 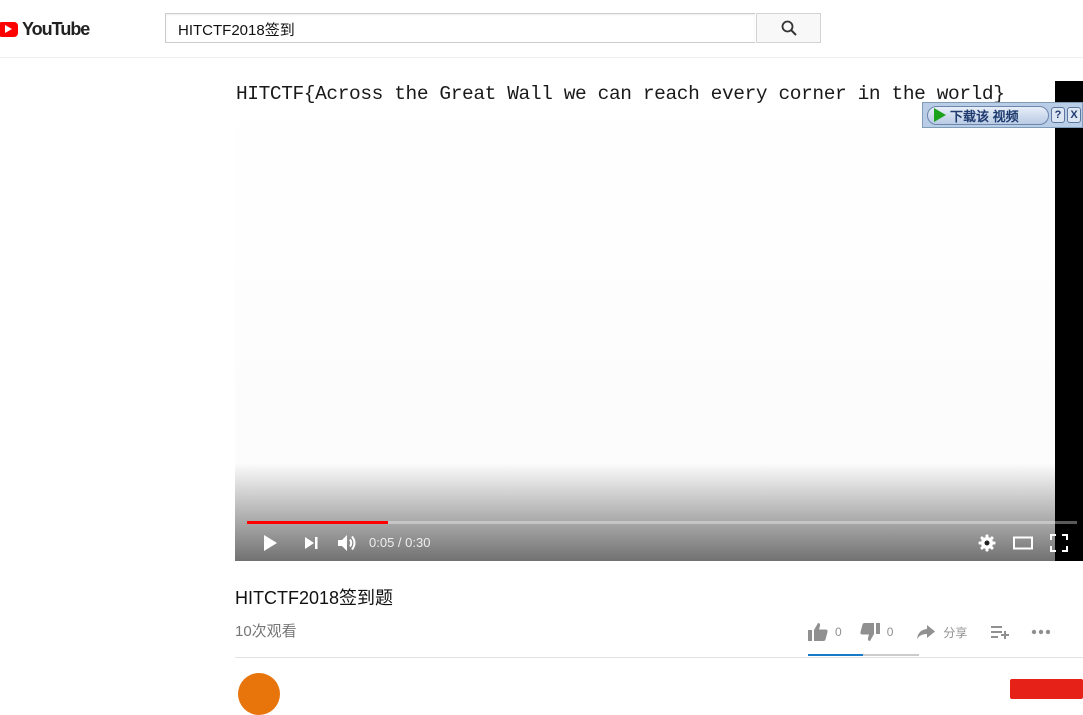 What do you see at coordinates (314, 598) in the screenshot?
I see `video-title: HITCTF2018签到题` at bounding box center [314, 598].